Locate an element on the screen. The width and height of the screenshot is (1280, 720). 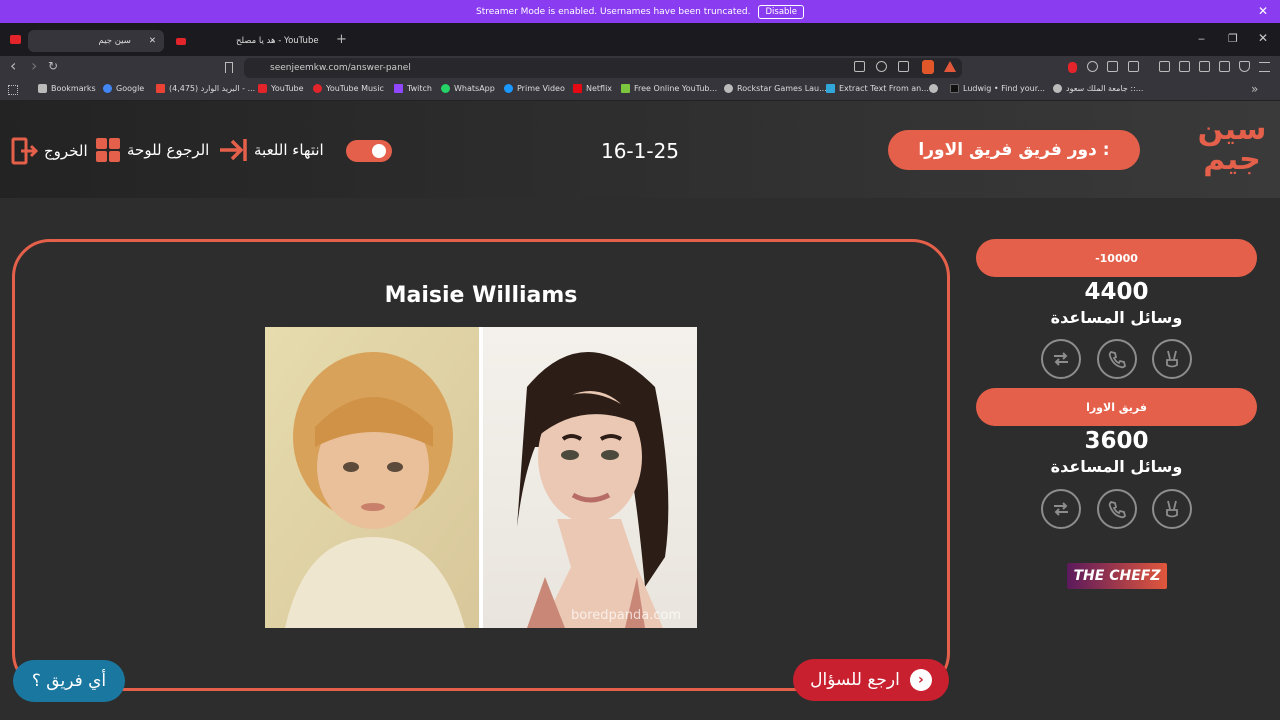
team2-victory-hand-icon is located at coordinates (1172, 509).